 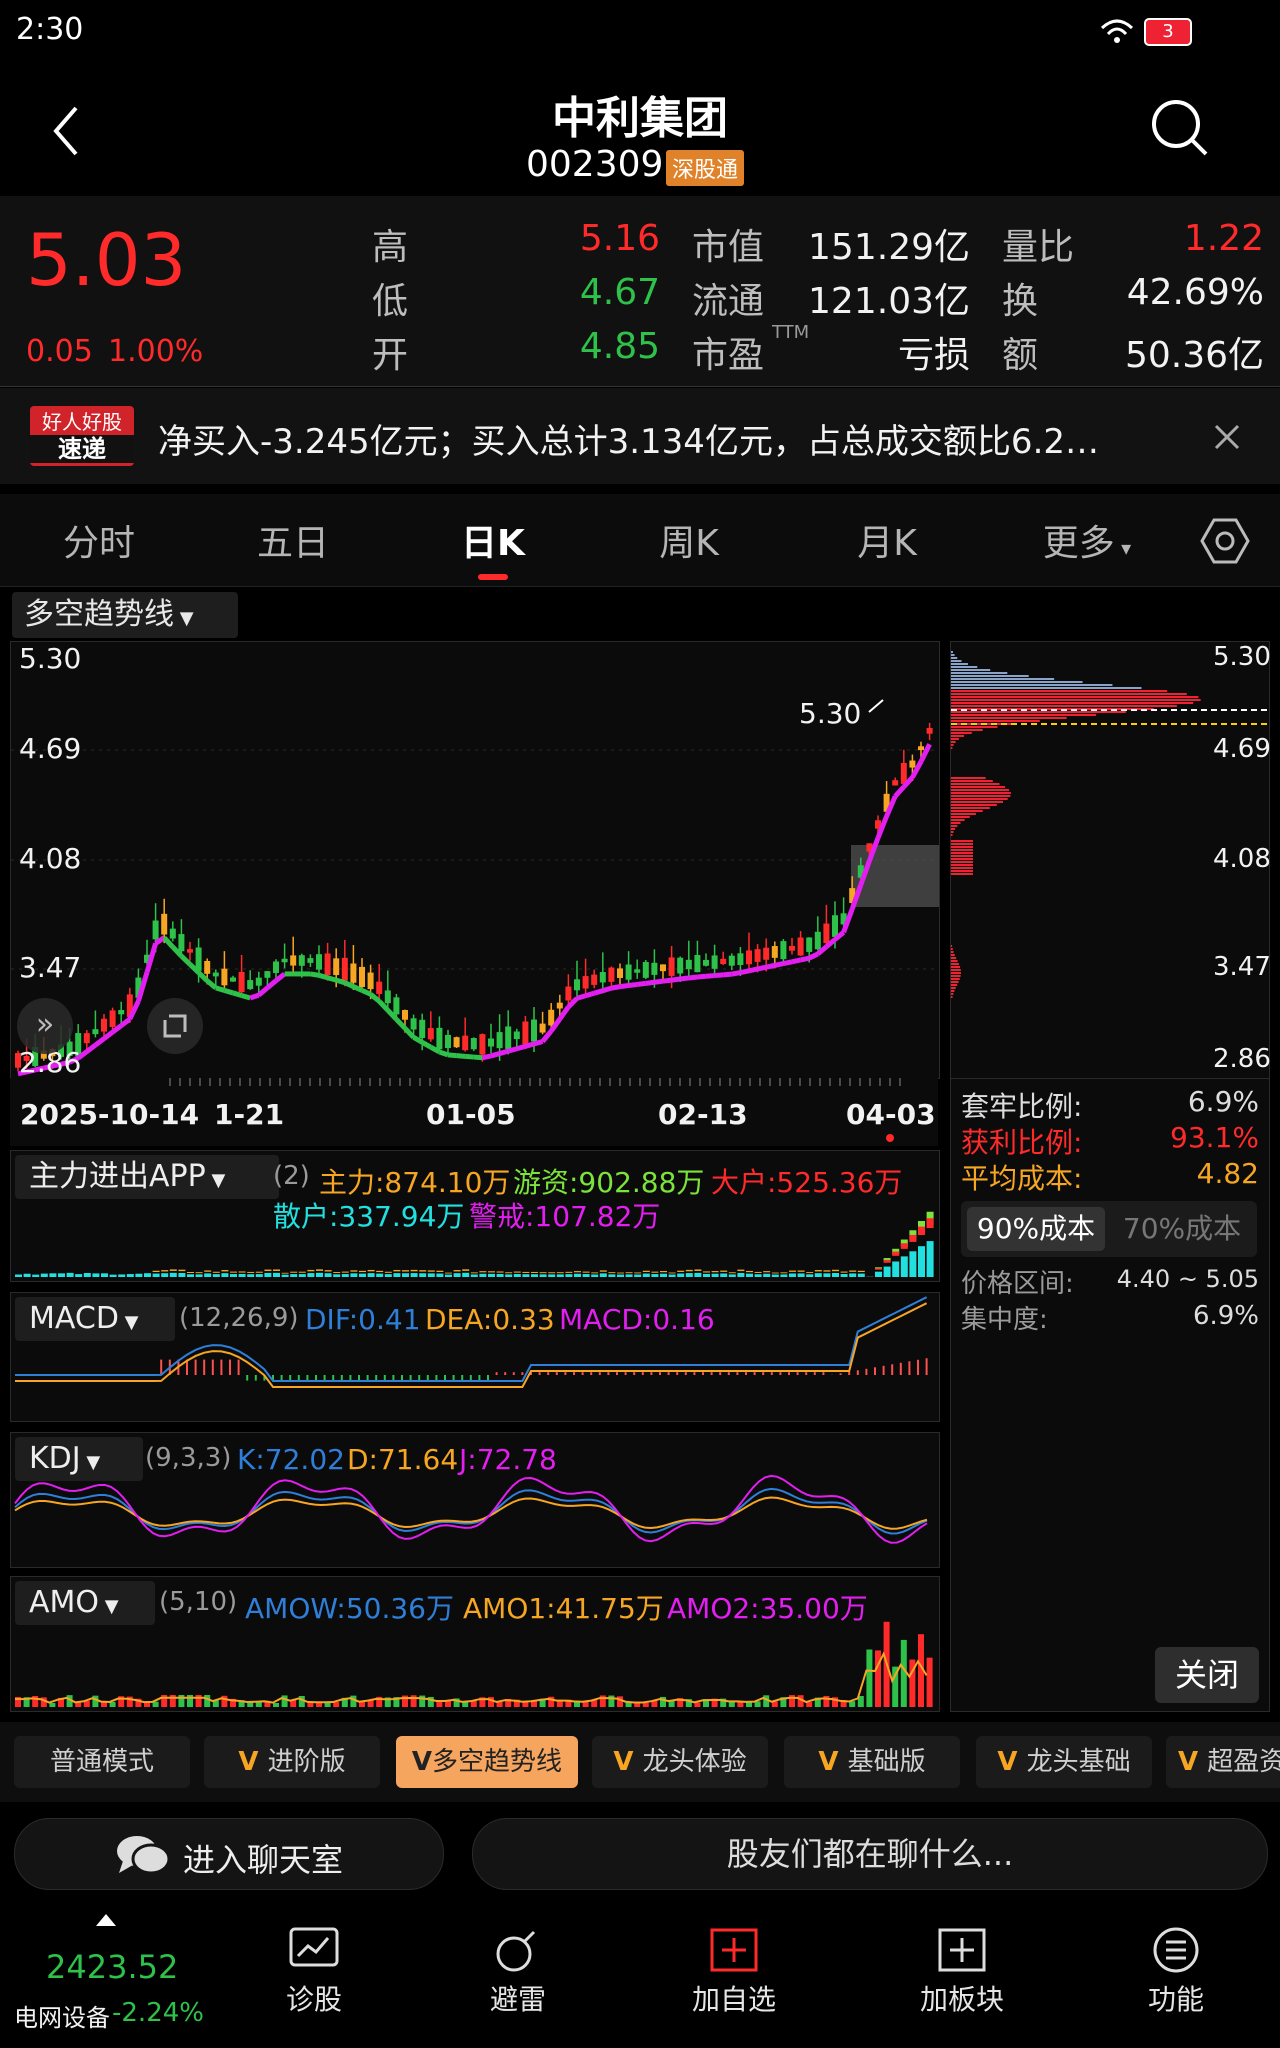 What do you see at coordinates (493, 540) in the screenshot?
I see `tab-day-k: 日K` at bounding box center [493, 540].